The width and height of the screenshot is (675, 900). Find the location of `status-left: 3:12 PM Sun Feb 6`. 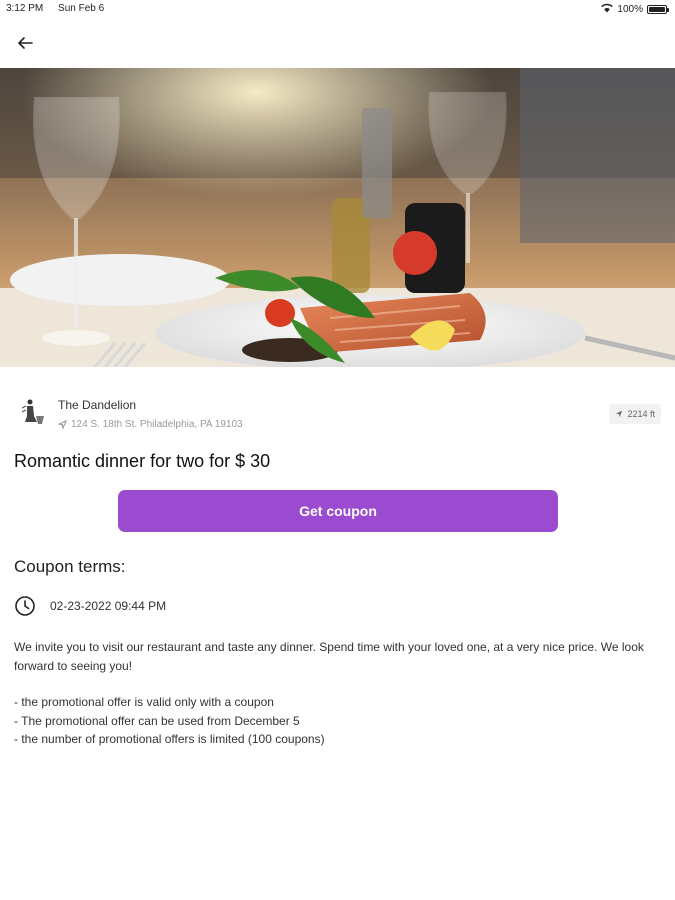

status-left: 3:12 PM Sun Feb 6 is located at coordinates (61, 8).